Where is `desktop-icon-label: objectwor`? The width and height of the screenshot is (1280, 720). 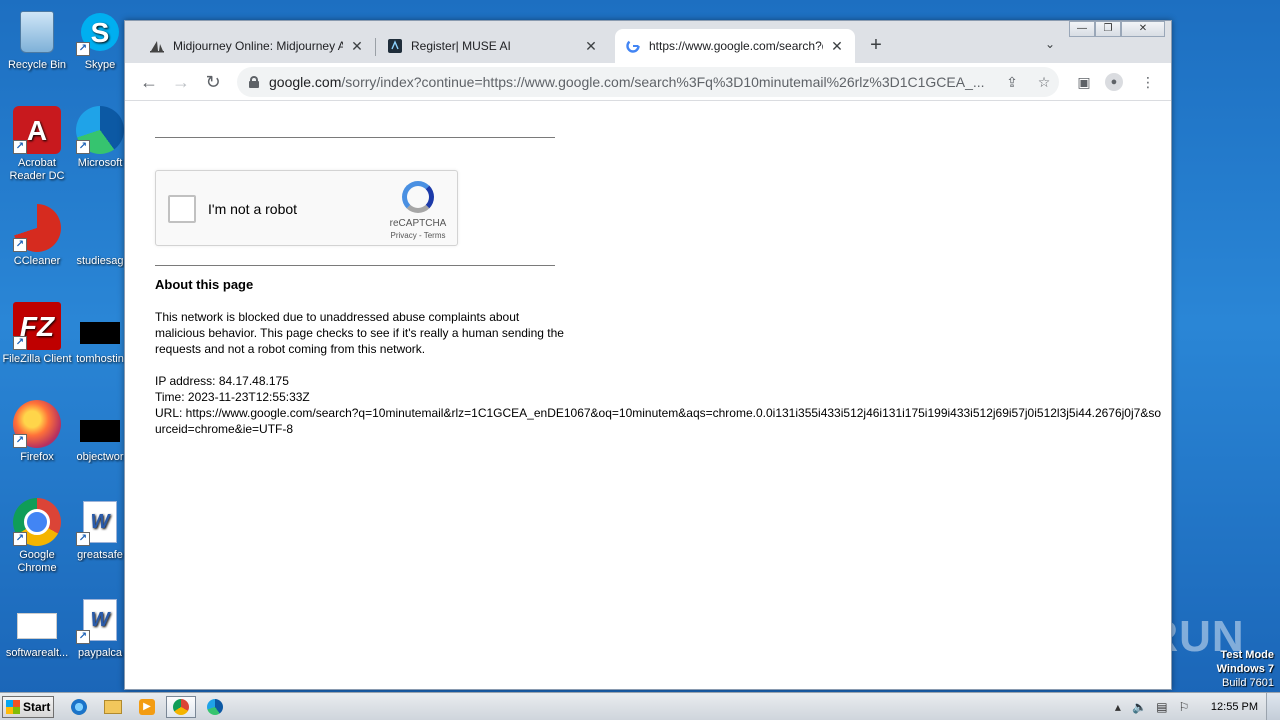
desktop-icon-label: objectwor is located at coordinates (100, 457).